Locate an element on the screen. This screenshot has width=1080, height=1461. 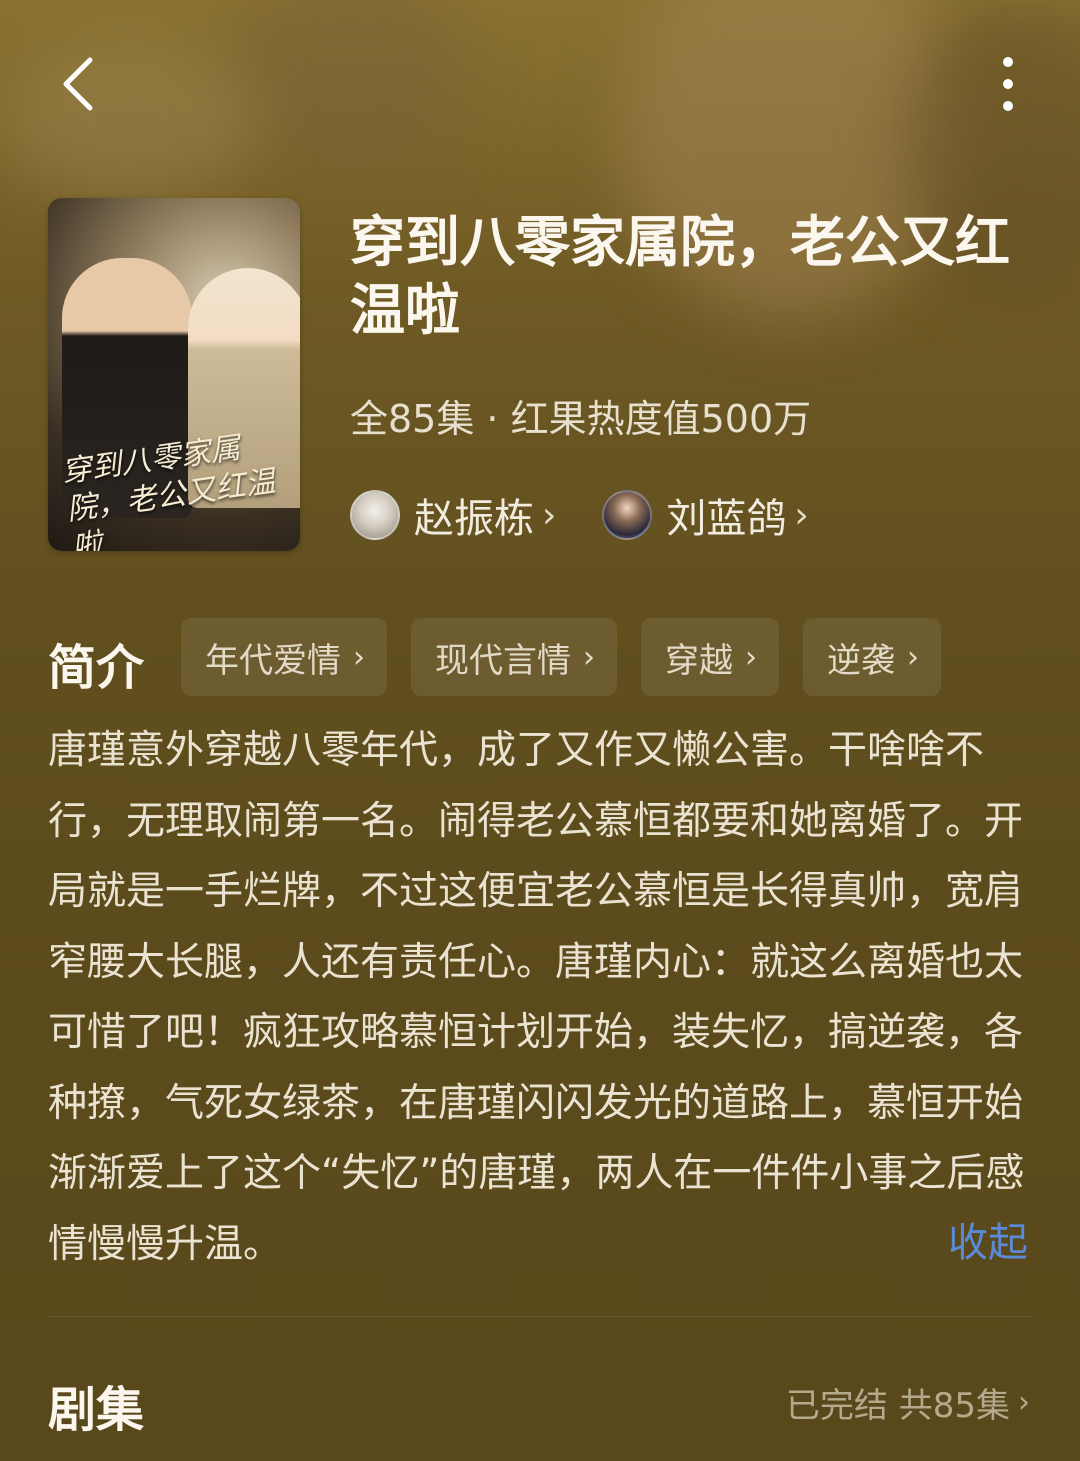
poster-image: 穿到八零家属院，老公又红温啦 is located at coordinates (174, 374).